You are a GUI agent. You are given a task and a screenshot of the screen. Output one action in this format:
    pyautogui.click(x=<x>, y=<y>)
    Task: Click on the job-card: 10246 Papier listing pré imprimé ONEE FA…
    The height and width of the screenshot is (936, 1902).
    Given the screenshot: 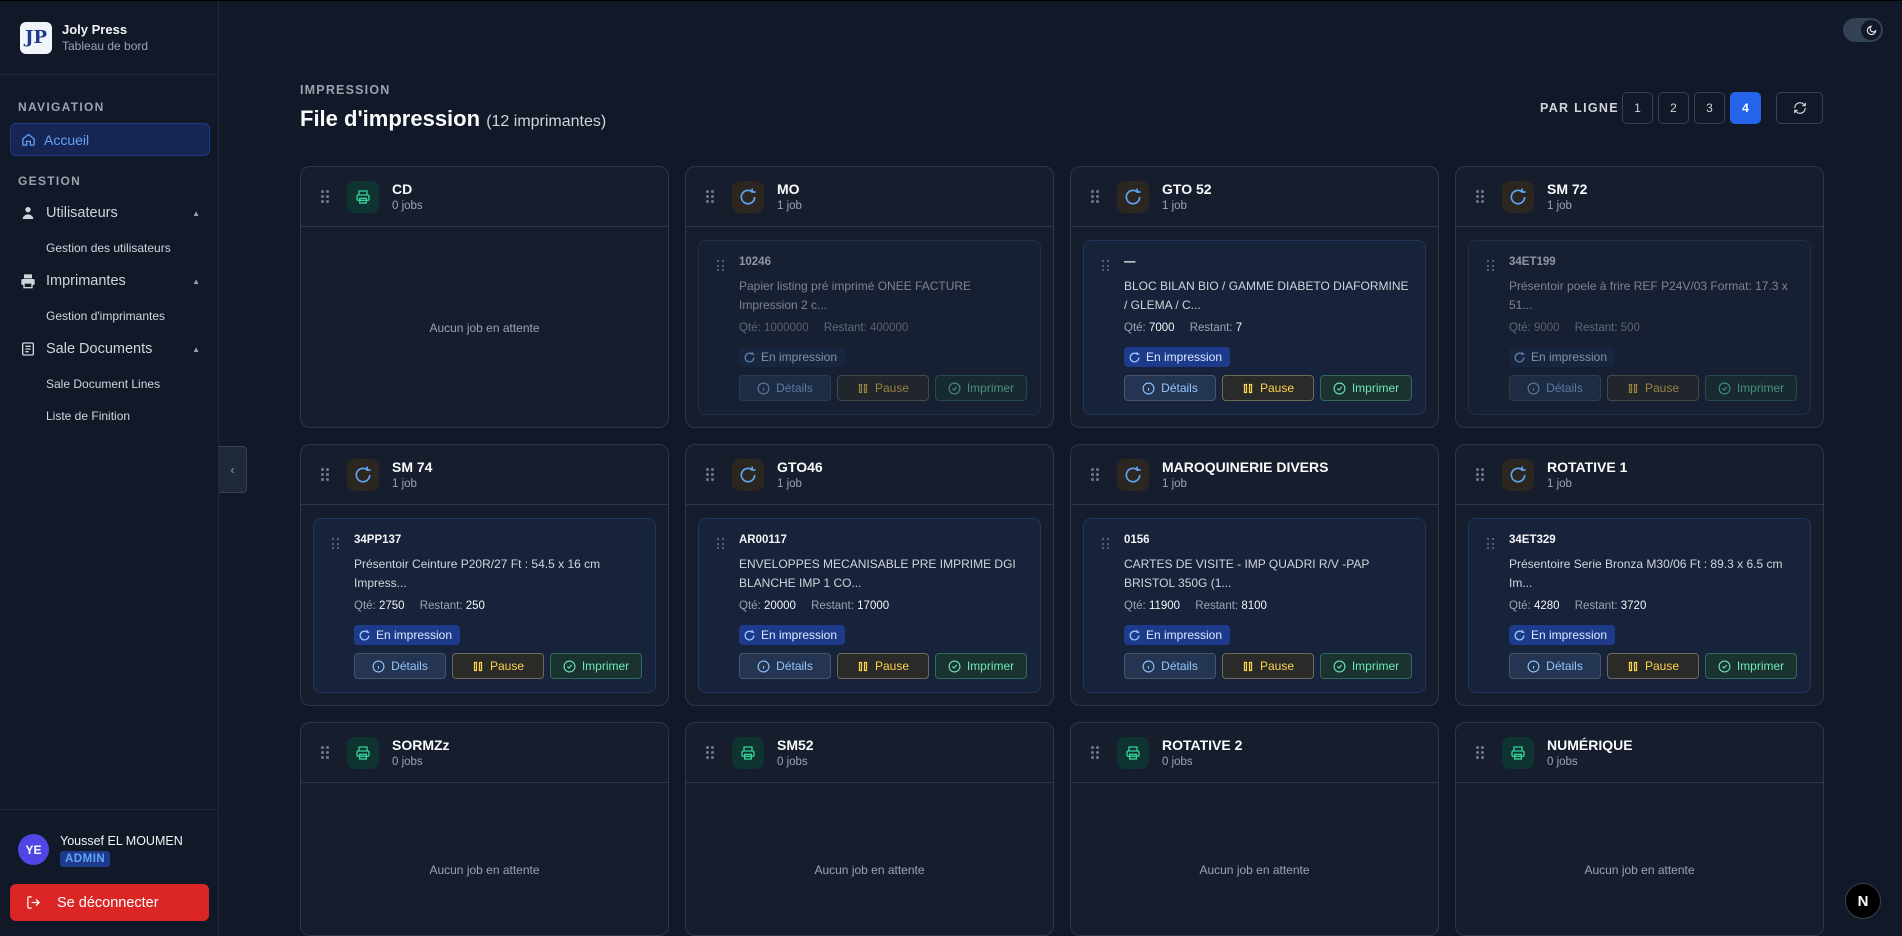 What is the action you would take?
    pyautogui.click(x=869, y=327)
    